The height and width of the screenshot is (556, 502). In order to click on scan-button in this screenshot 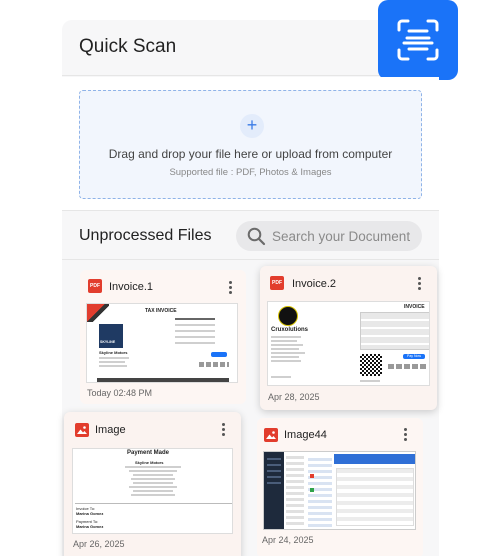, I will do `click(418, 40)`.